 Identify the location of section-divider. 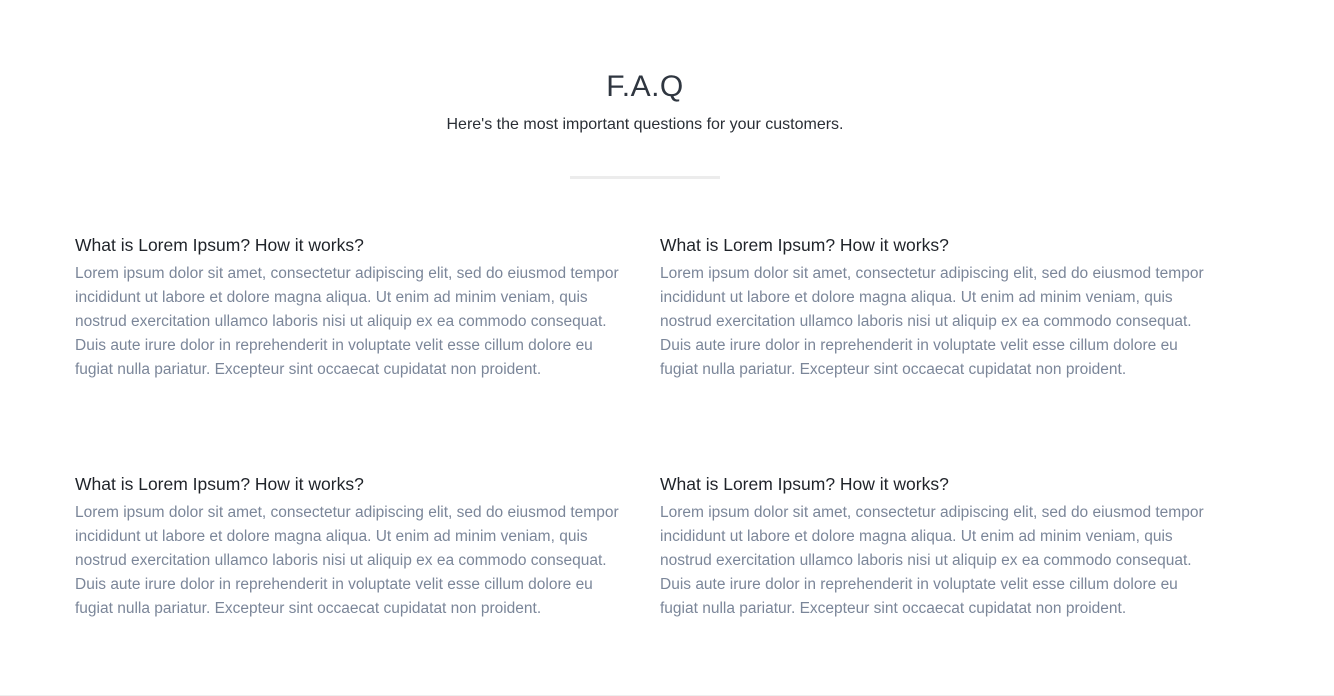
(645, 177).